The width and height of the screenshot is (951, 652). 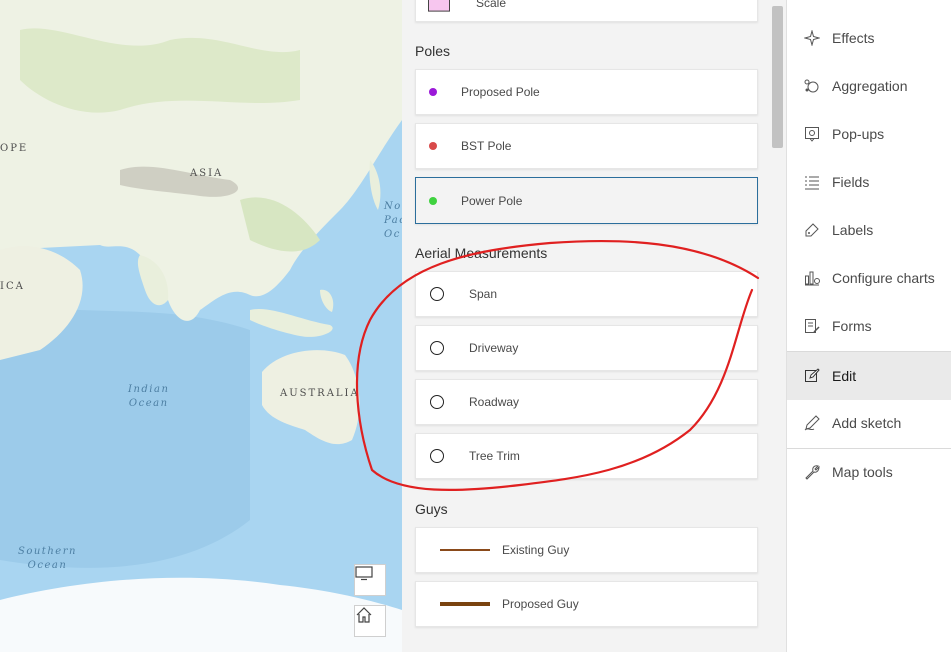 I want to click on scale-item: Scale, so click(x=586, y=11).